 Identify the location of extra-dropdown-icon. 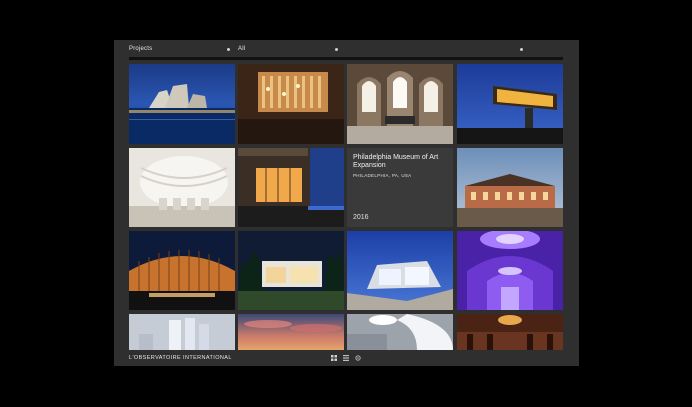
(521, 49).